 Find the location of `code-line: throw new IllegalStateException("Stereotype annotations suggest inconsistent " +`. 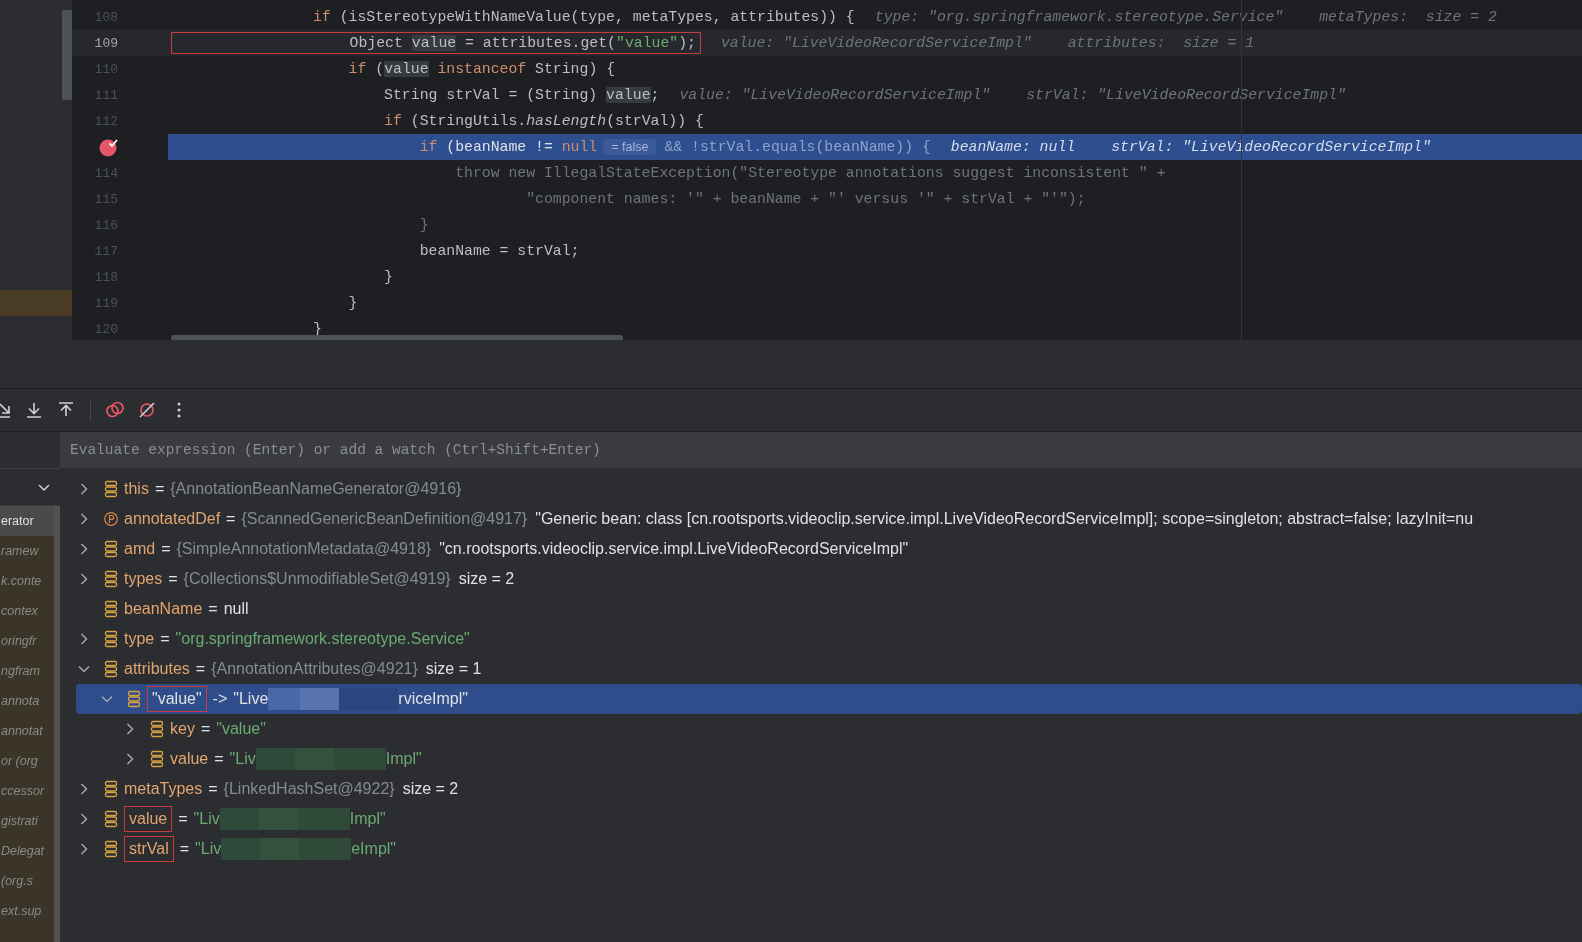

code-line: throw new IllegalStateException("Stereotype annotations suggest inconsistent " + is located at coordinates (810, 173).